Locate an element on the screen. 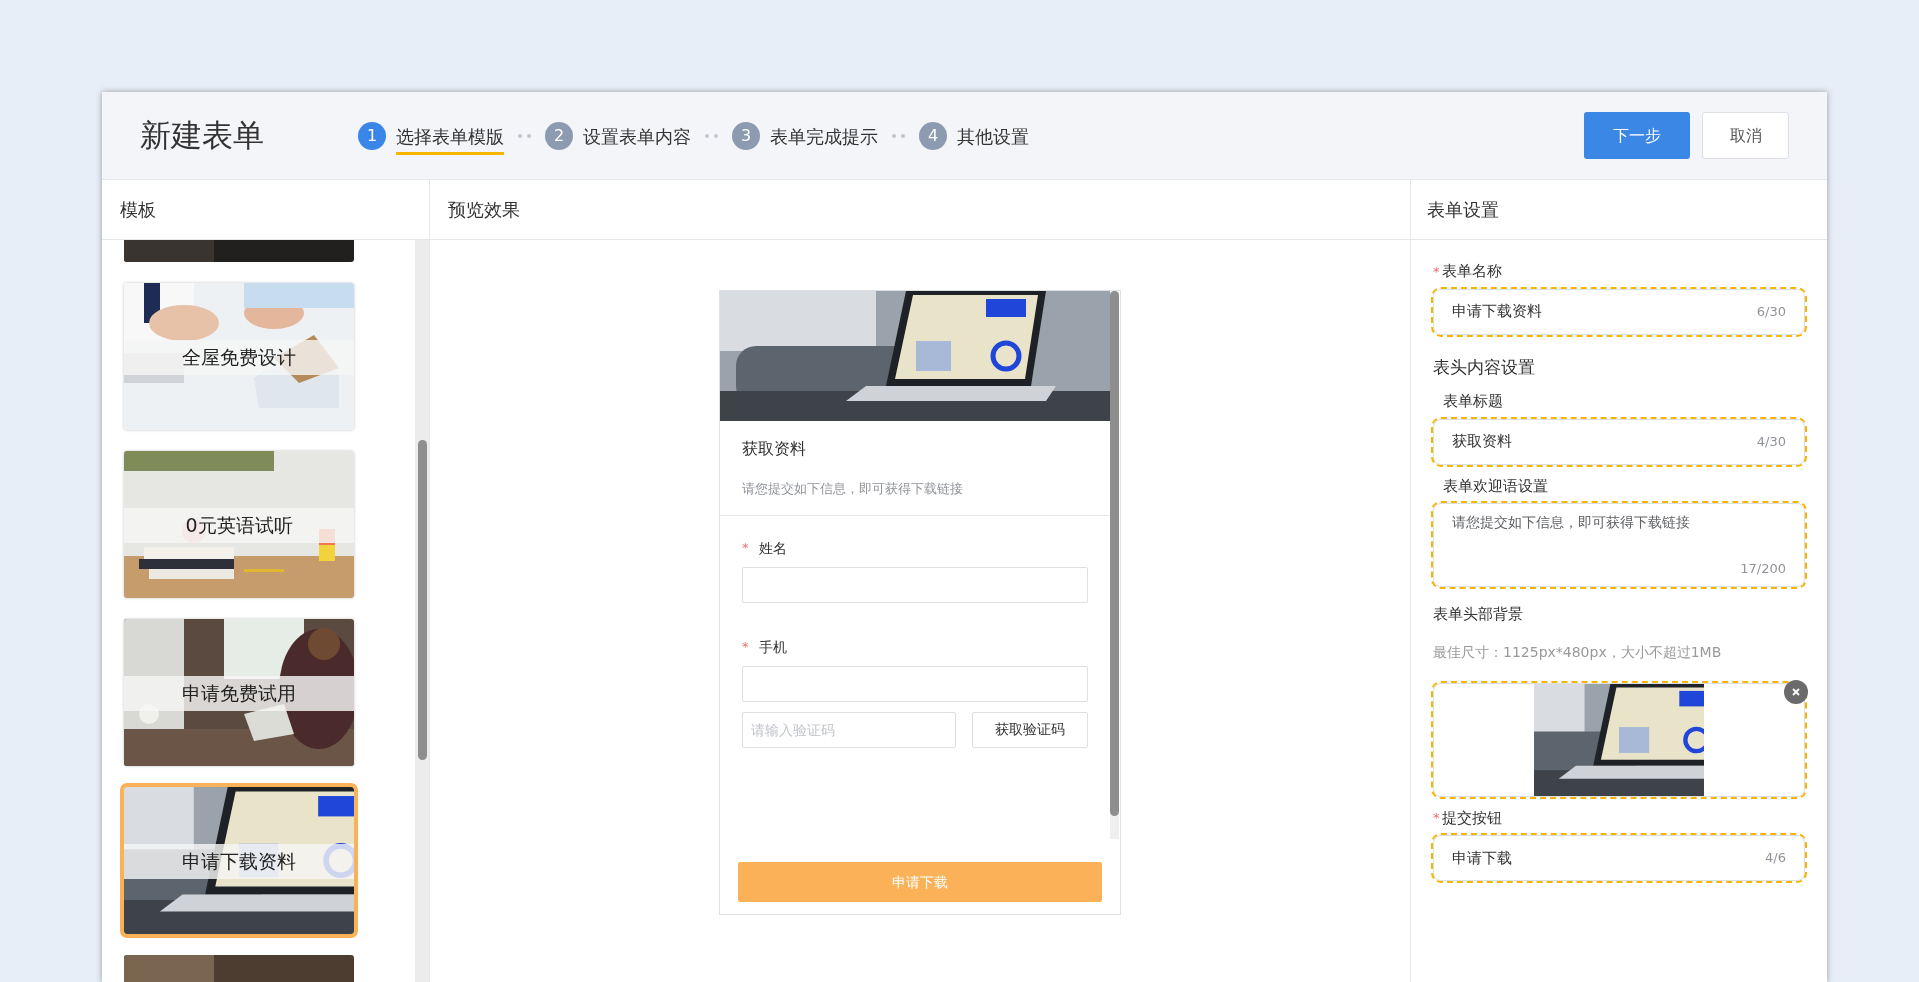 The width and height of the screenshot is (1919, 982). column-heading: 预览效果 is located at coordinates (484, 210).